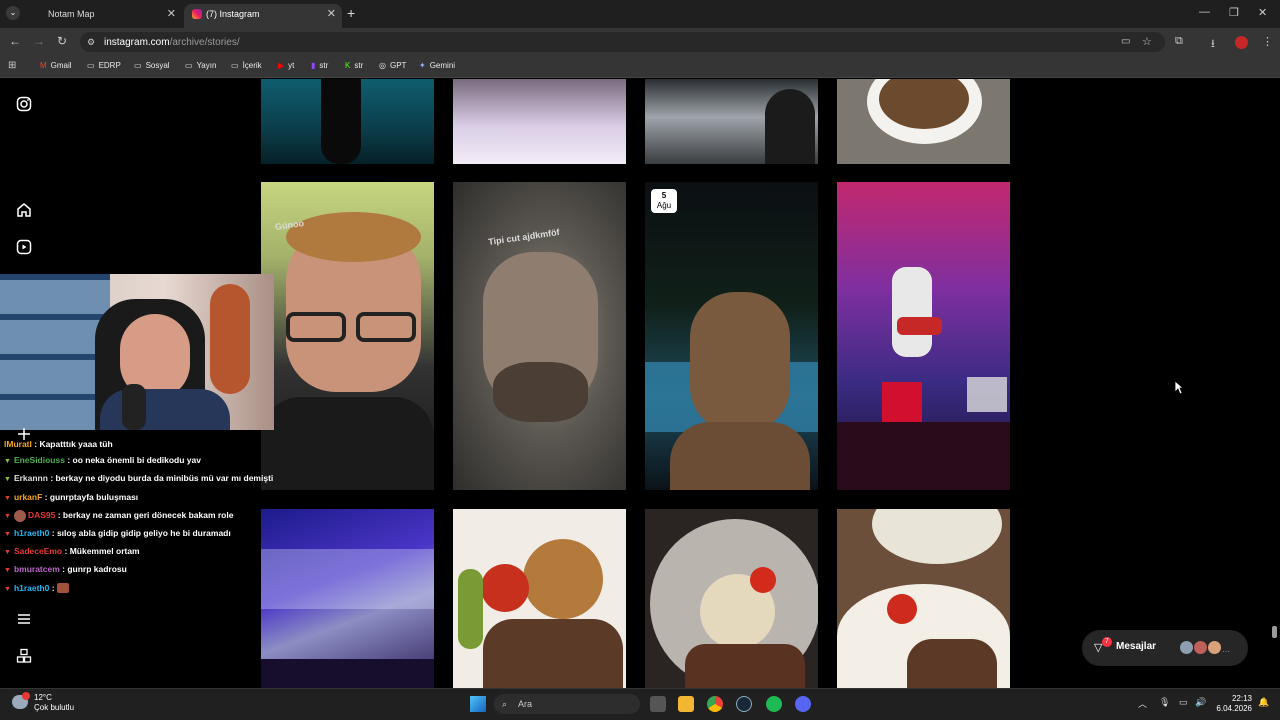 This screenshot has height=720, width=1280. I want to click on url-text: instagram.com/archive/stories/, so click(172, 42).